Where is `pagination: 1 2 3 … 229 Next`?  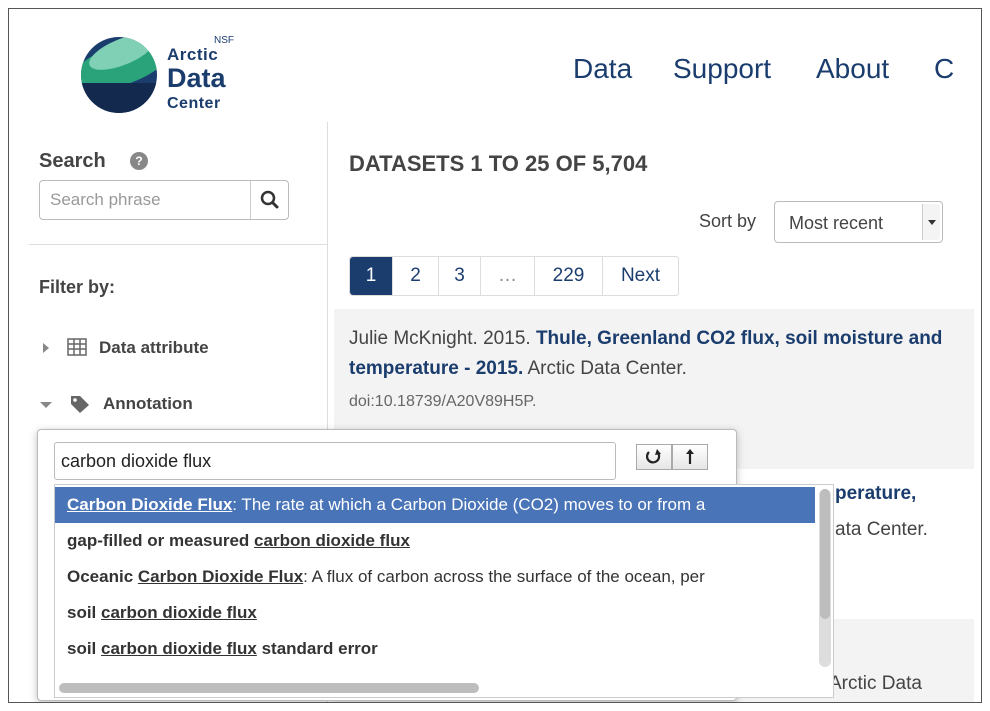
pagination: 1 2 3 … 229 Next is located at coordinates (514, 276).